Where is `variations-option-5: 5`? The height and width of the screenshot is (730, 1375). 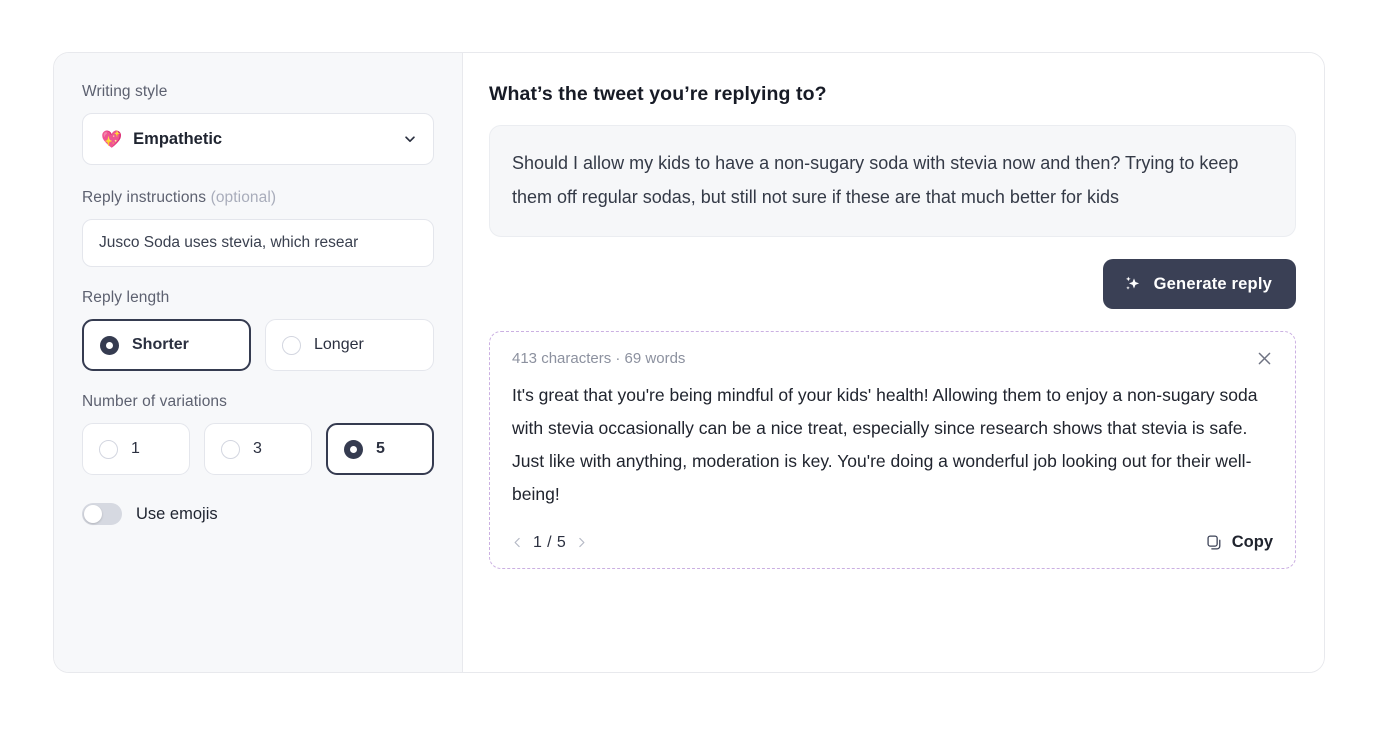 variations-option-5: 5 is located at coordinates (379, 449).